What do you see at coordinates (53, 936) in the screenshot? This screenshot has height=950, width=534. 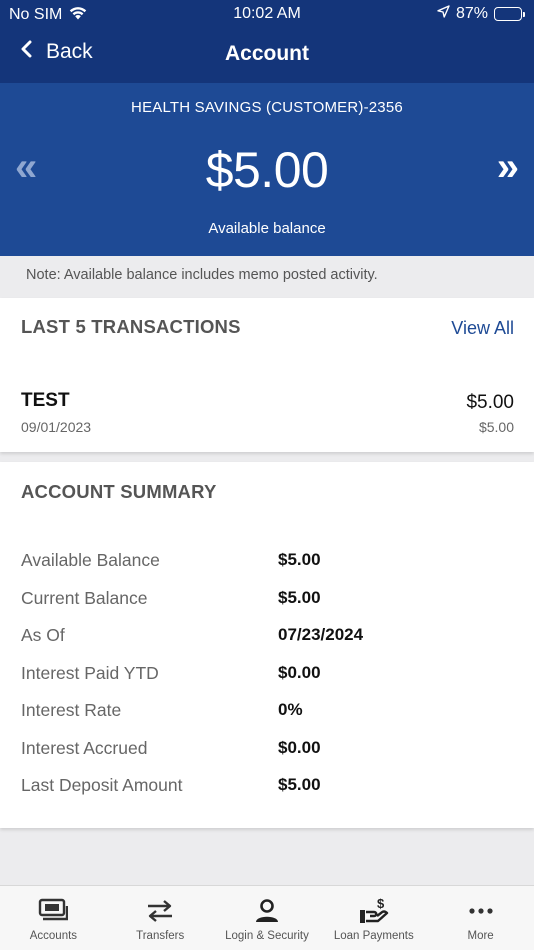 I see `tab-label: Accounts` at bounding box center [53, 936].